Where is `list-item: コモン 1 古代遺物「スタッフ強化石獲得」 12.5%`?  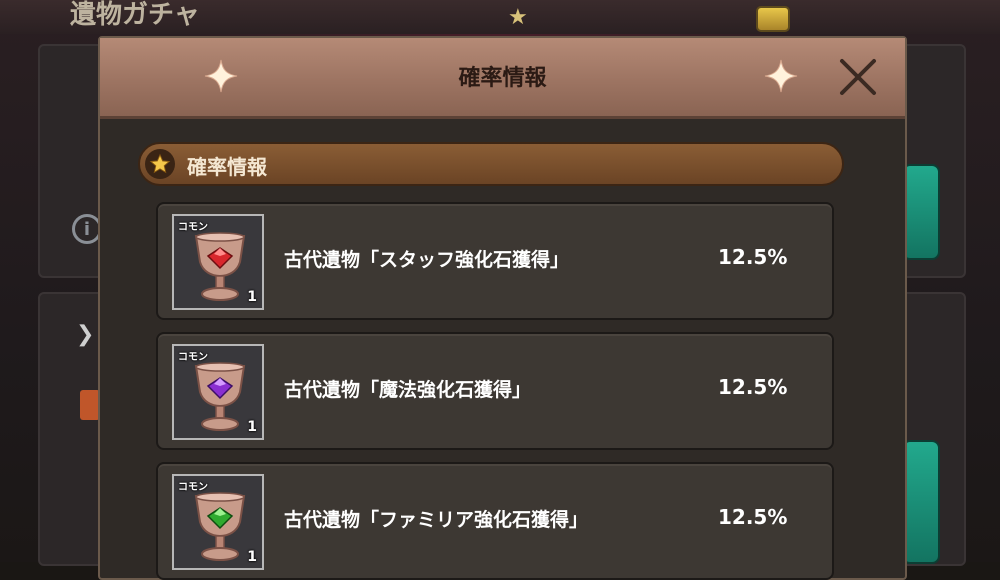
list-item: コモン 1 古代遺物「スタッフ強化石獲得」 12.5% is located at coordinates (495, 261).